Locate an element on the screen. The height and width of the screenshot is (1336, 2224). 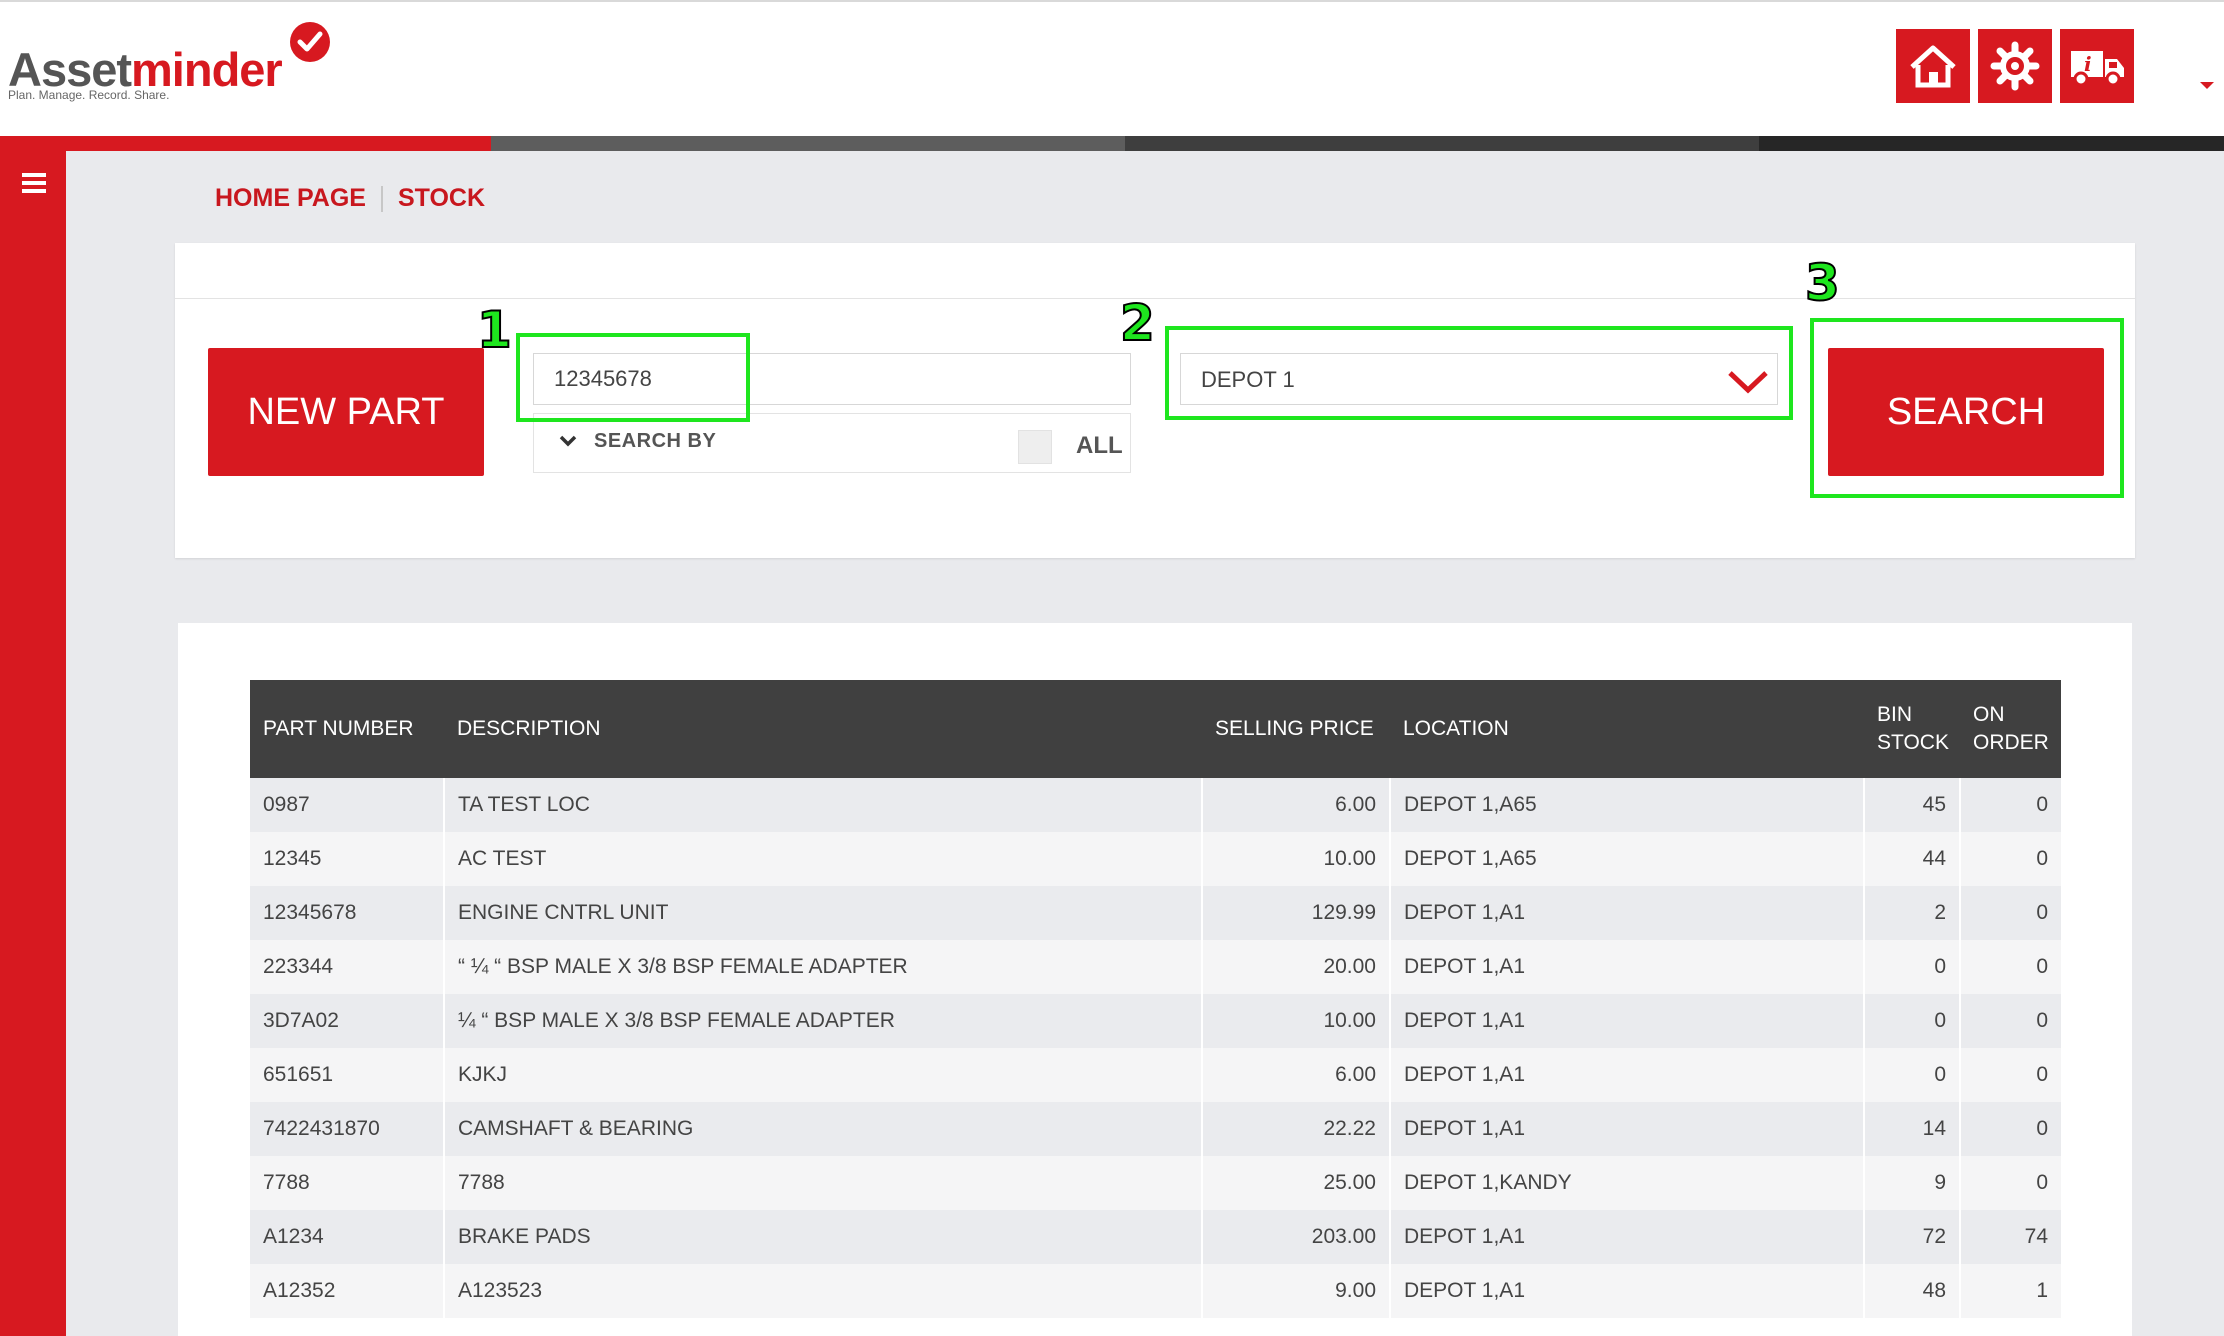
cell-on-order: 1 is located at coordinates (2010, 1291).